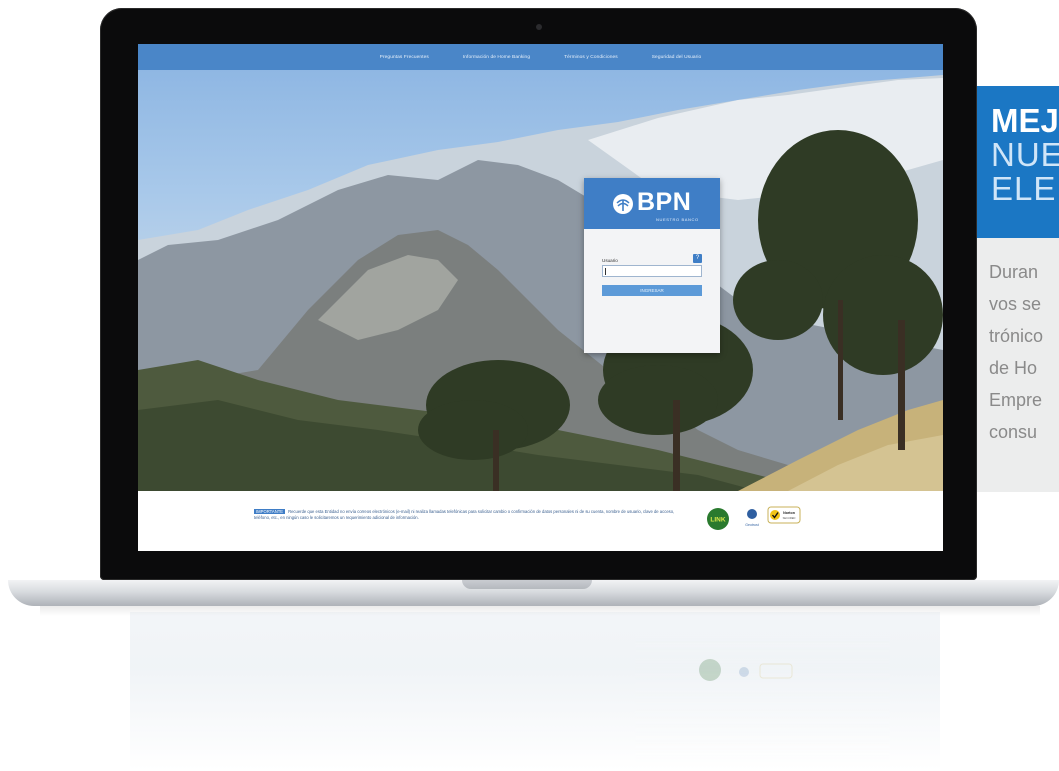  I want to click on promo-body-line: vos se, so click(1015, 304).